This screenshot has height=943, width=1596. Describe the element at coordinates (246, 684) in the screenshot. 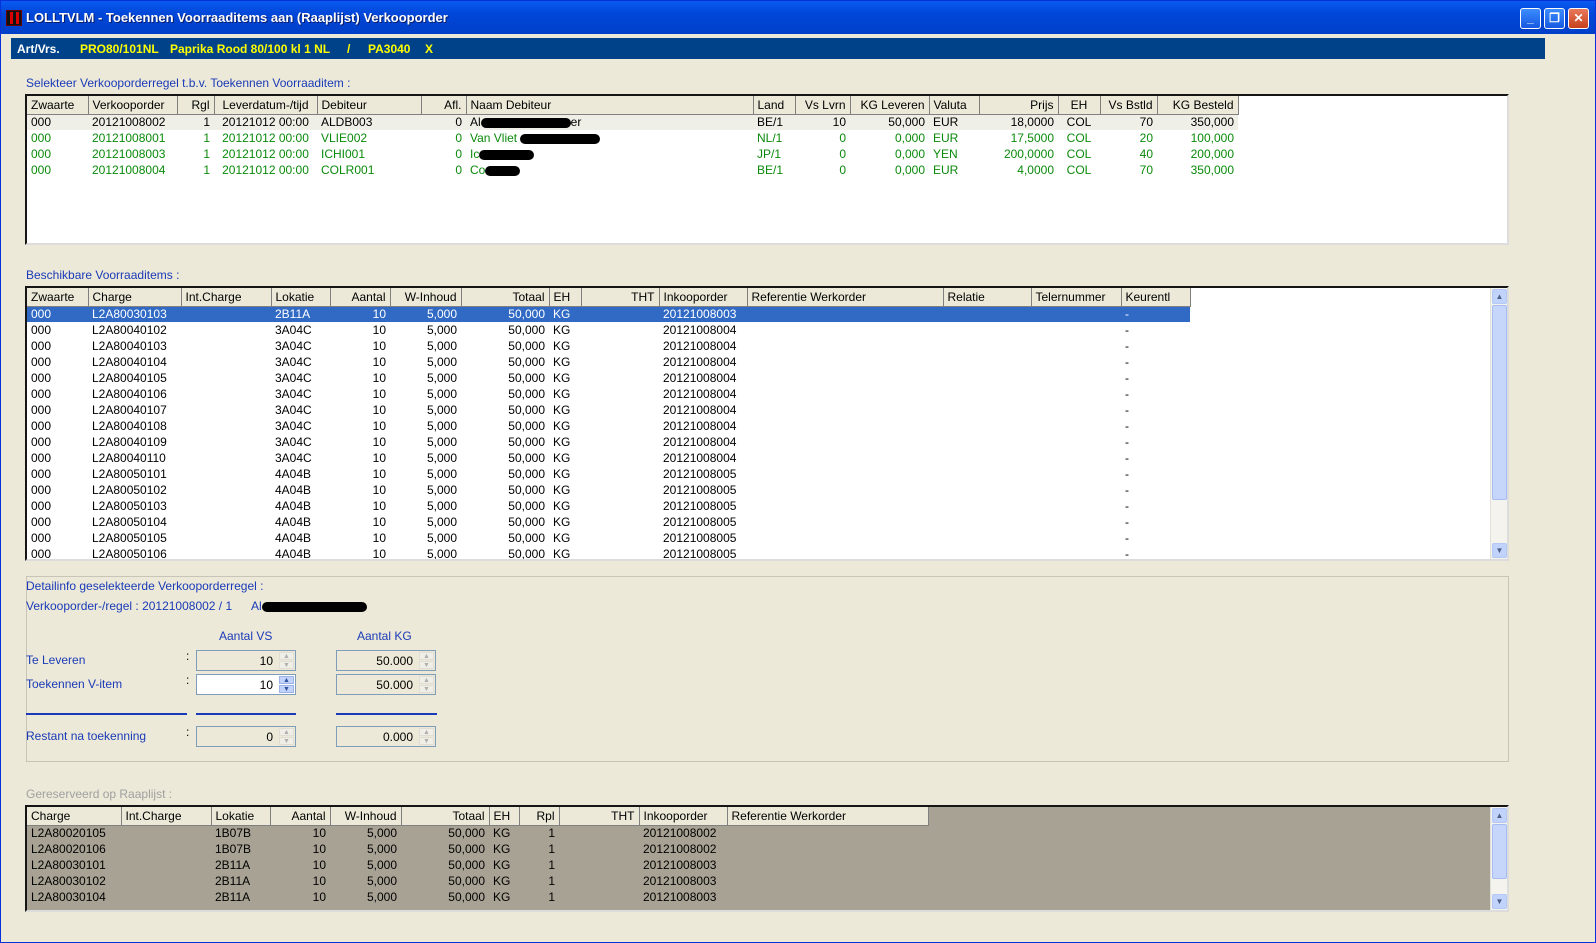

I see `toekennen-vs-stepper: 10 ▲ ▼` at that location.